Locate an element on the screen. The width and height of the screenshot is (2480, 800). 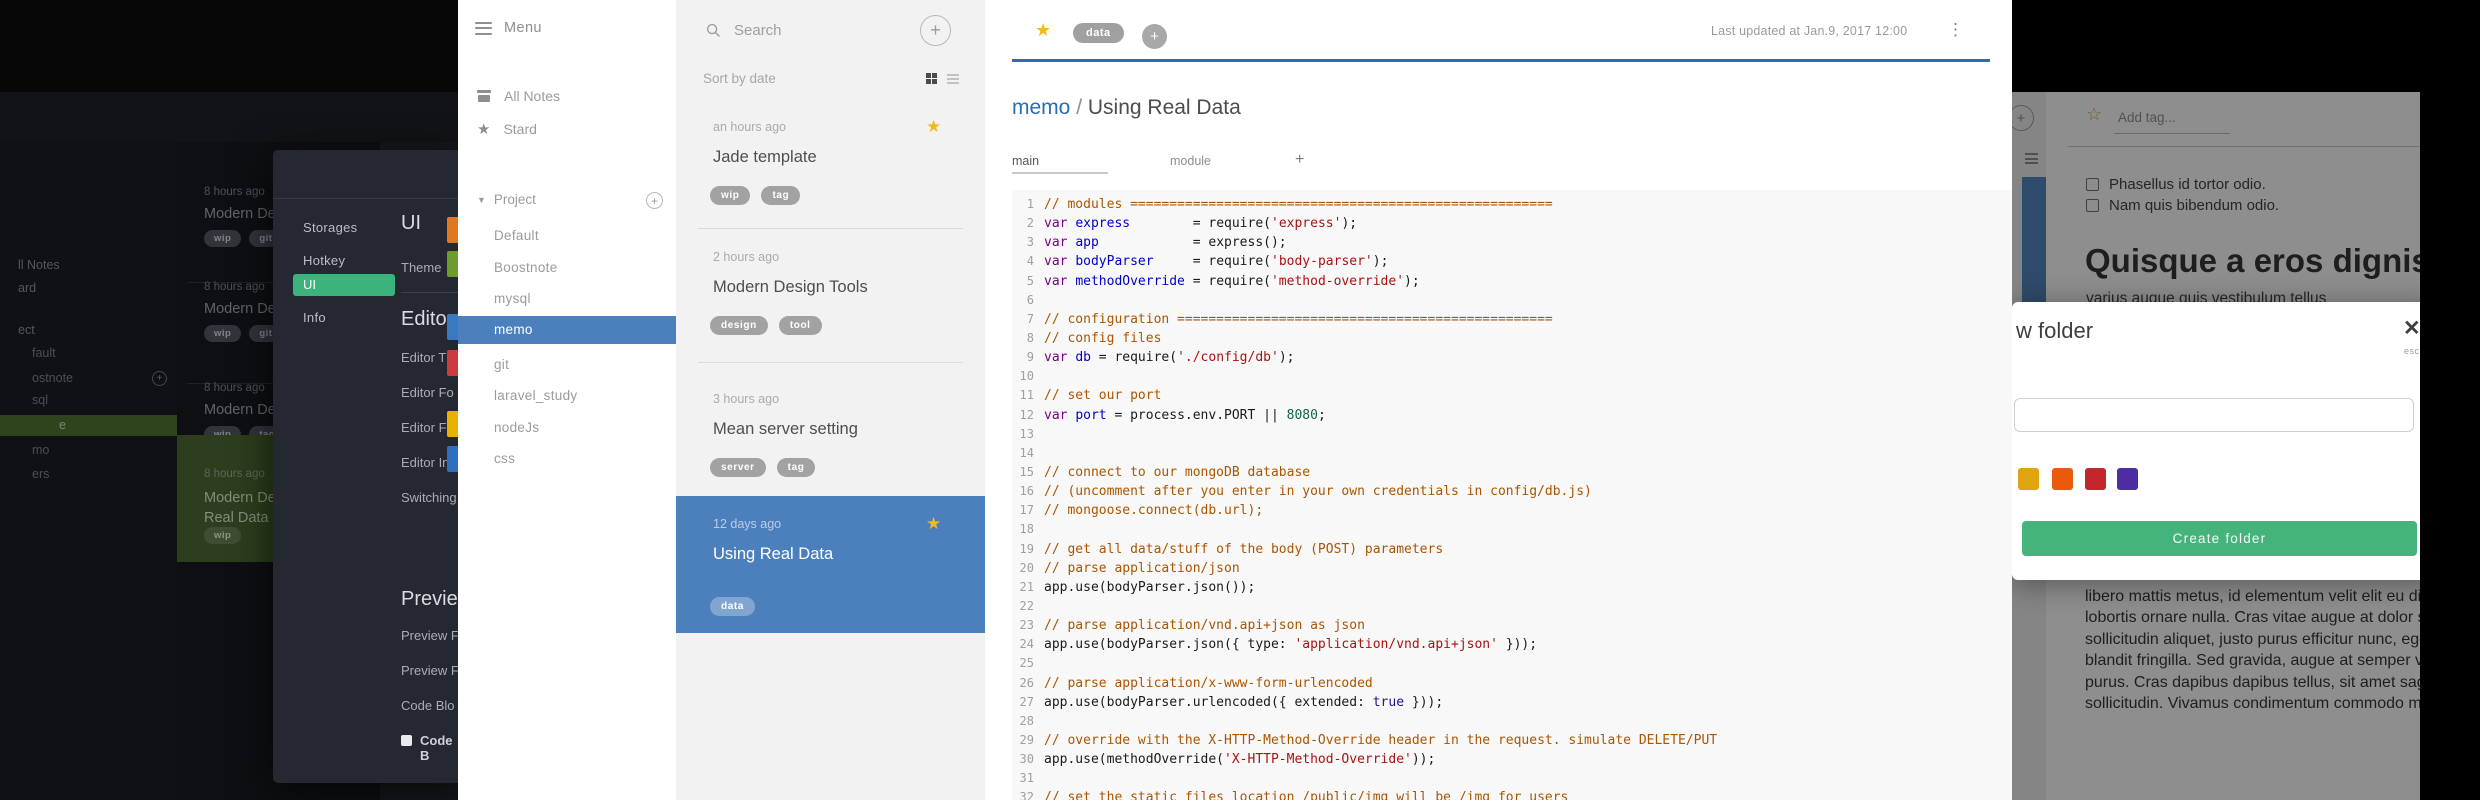
sidebar-item-default: Default is located at coordinates (567, 236).